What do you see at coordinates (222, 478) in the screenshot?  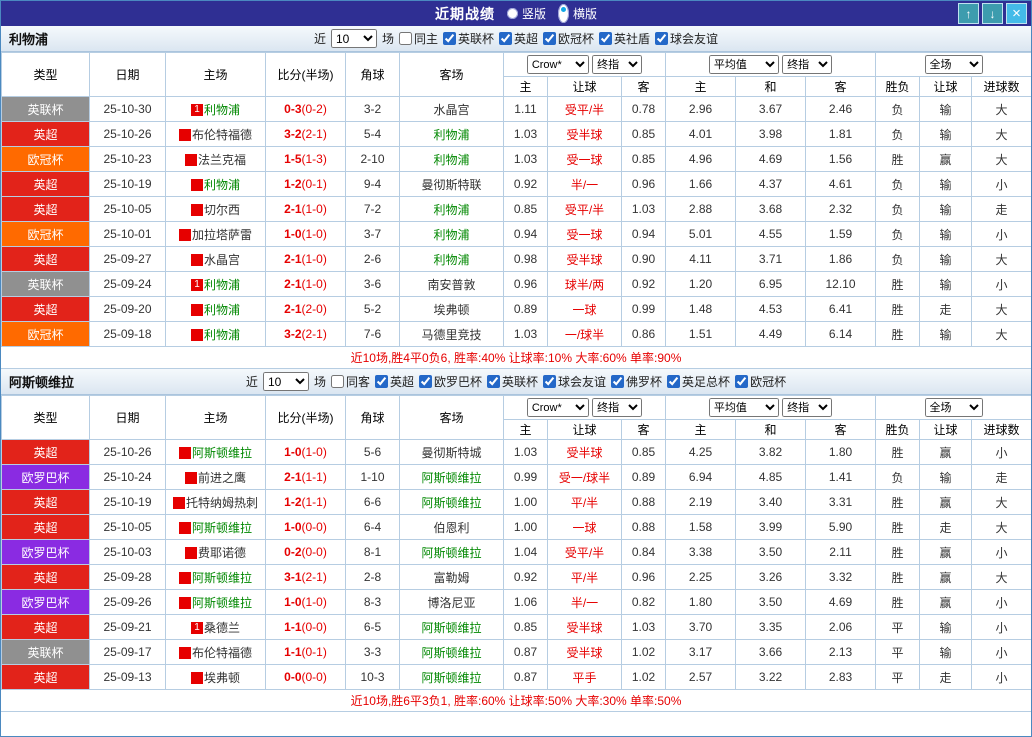 I see `home-team-name: 前进之鹰` at bounding box center [222, 478].